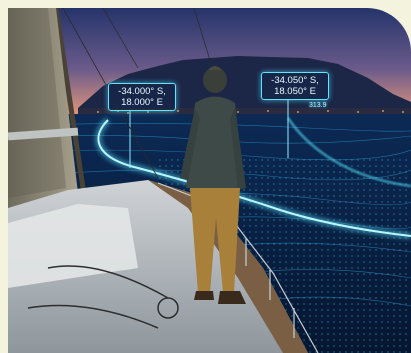  What do you see at coordinates (142, 102) in the screenshot?
I see `coordinate-1-longitude: 18.000° E` at bounding box center [142, 102].